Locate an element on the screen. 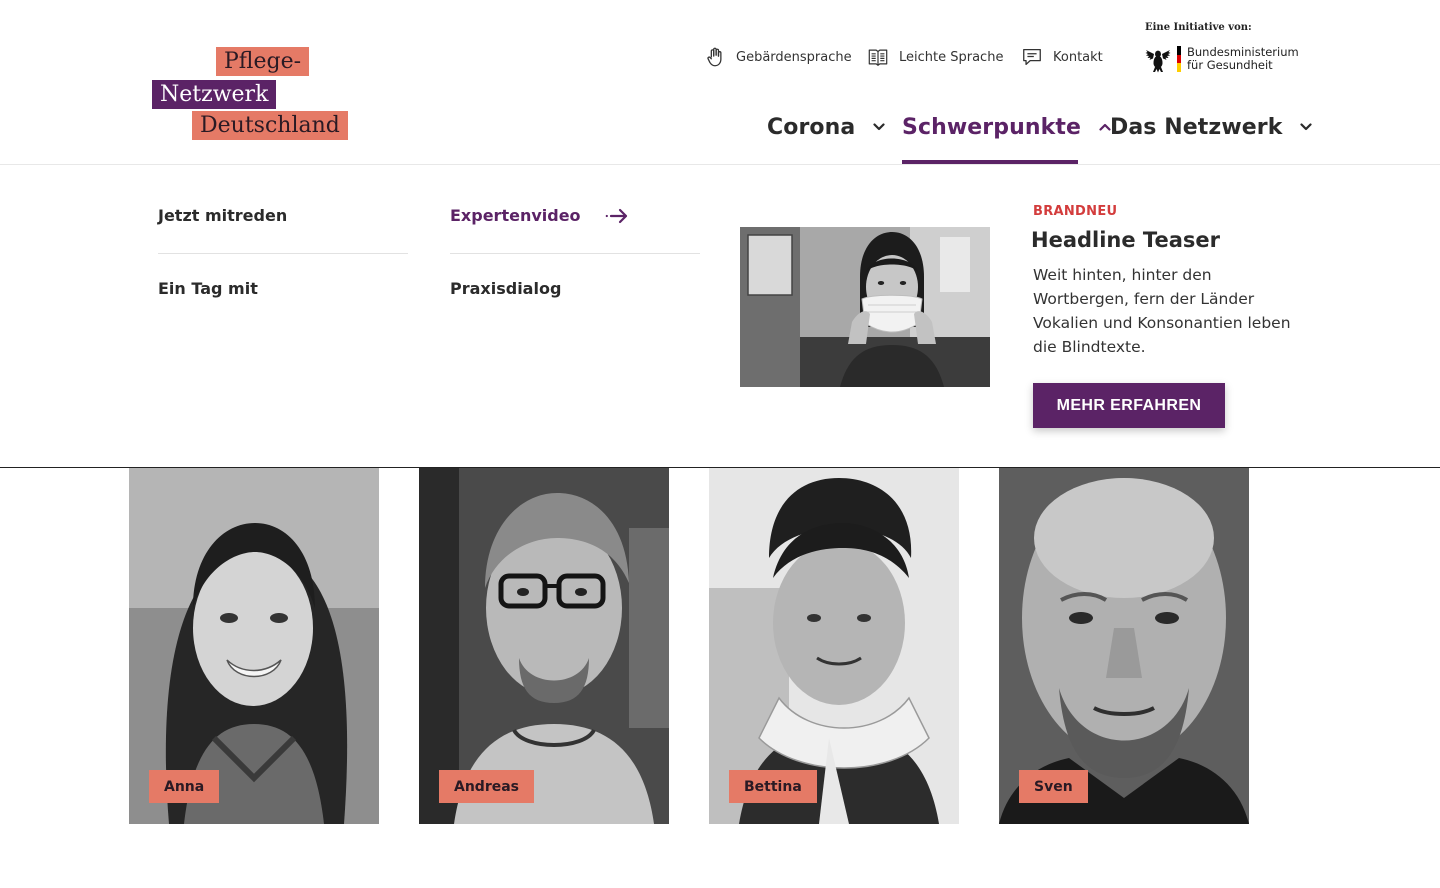 This screenshot has width=1440, height=888. logo-line-netzwerk: Netzwerk is located at coordinates (214, 94).